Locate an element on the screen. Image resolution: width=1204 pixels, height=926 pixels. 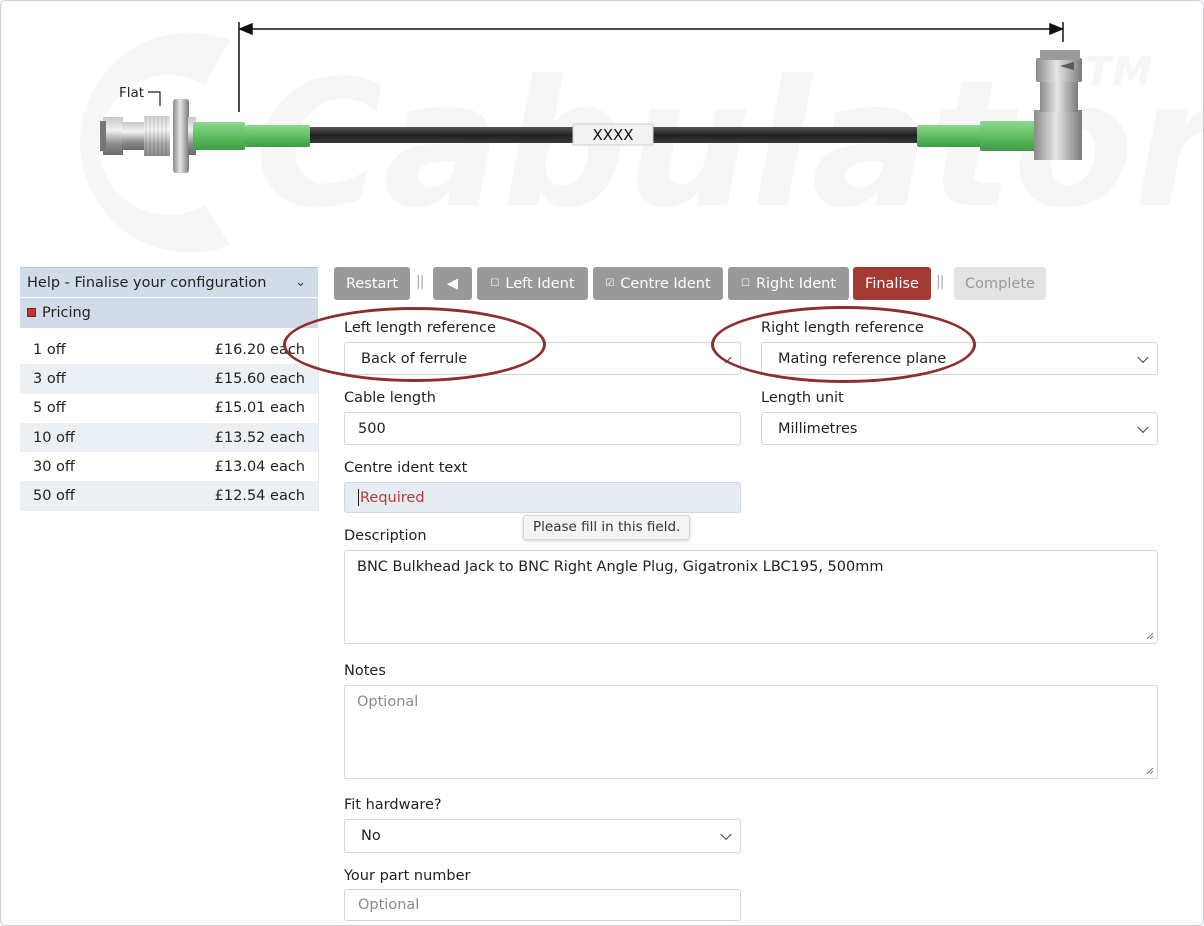
svg-text: TM is located at coordinates (1118, 72).